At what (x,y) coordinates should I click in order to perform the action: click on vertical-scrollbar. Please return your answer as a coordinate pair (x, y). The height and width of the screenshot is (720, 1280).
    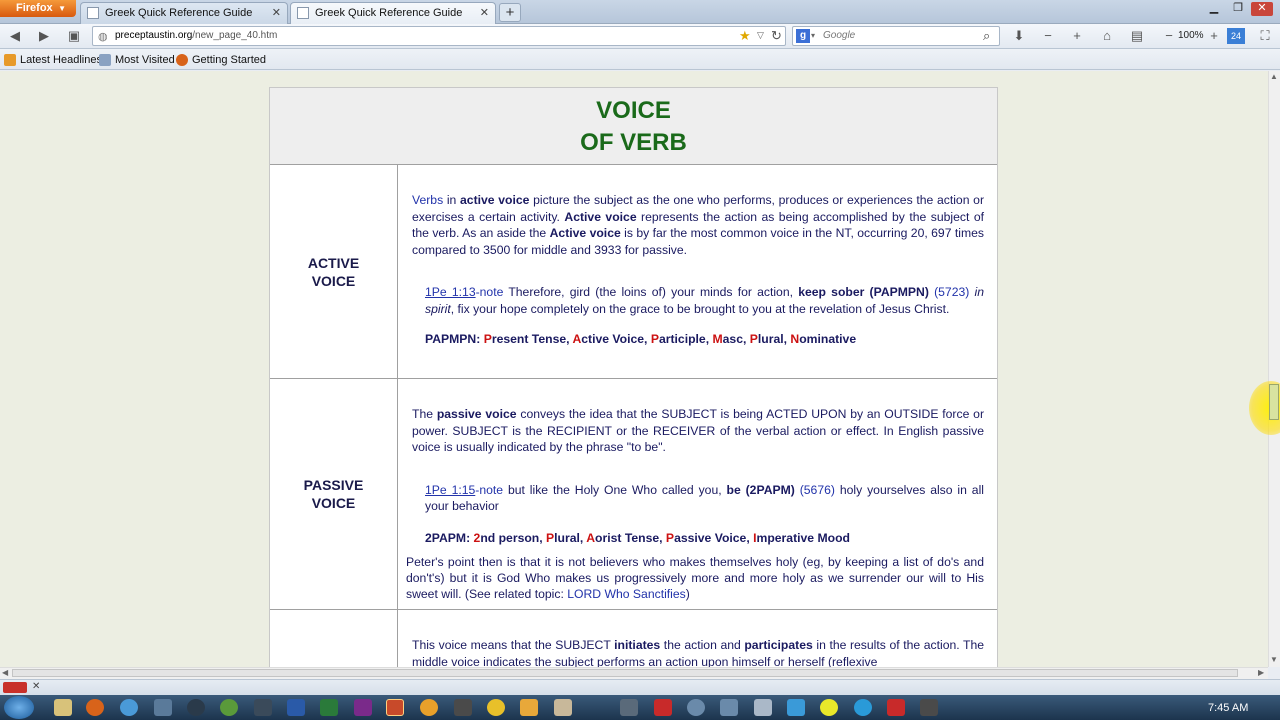
    Looking at the image, I should click on (1274, 369).